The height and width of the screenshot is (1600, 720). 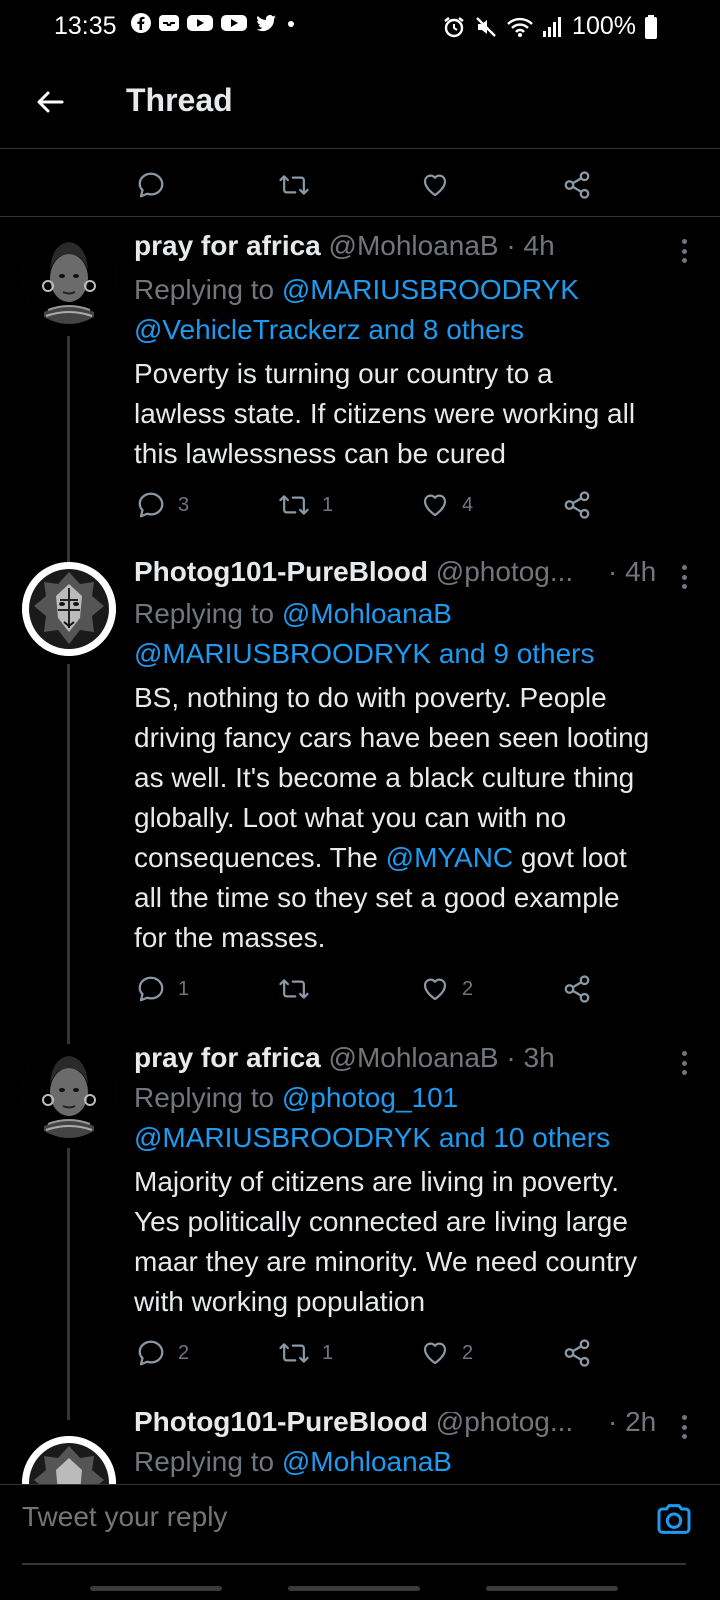 I want to click on replying-to: Replying to @MohloanaB, so click(x=412, y=1462).